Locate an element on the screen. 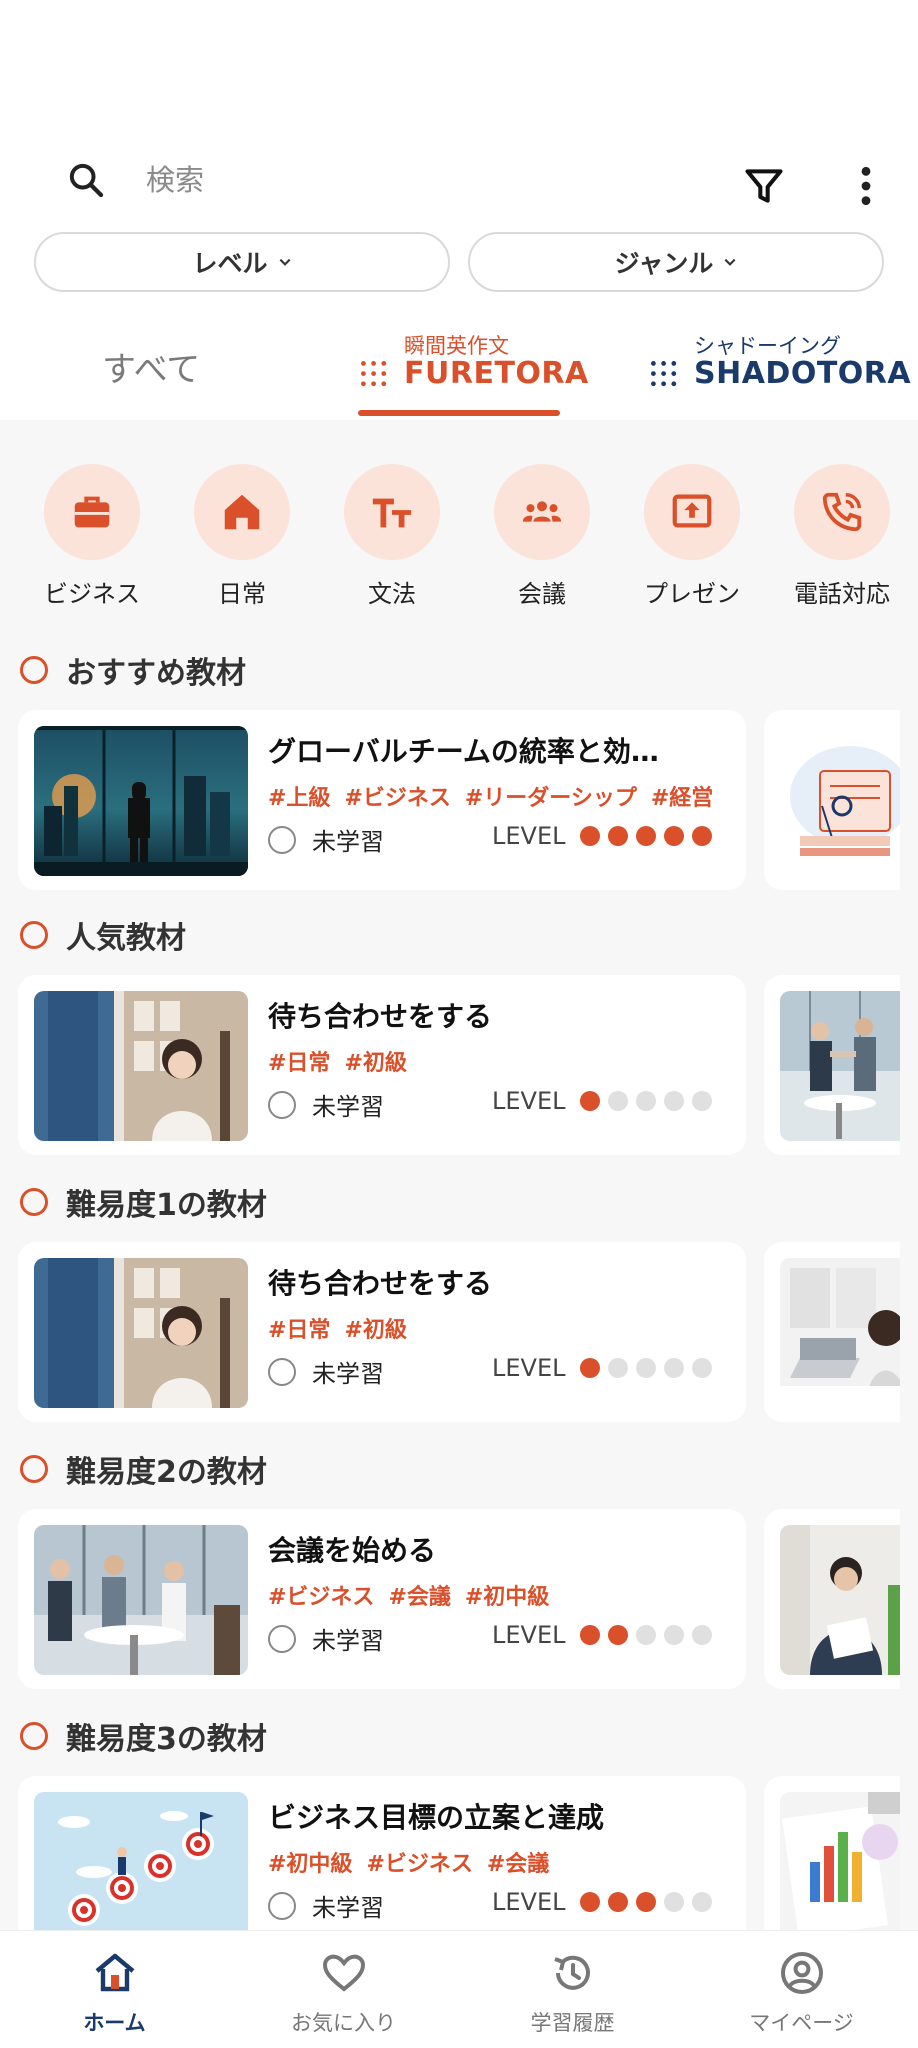 The image size is (918, 2048). search-bar is located at coordinates (459, 180).